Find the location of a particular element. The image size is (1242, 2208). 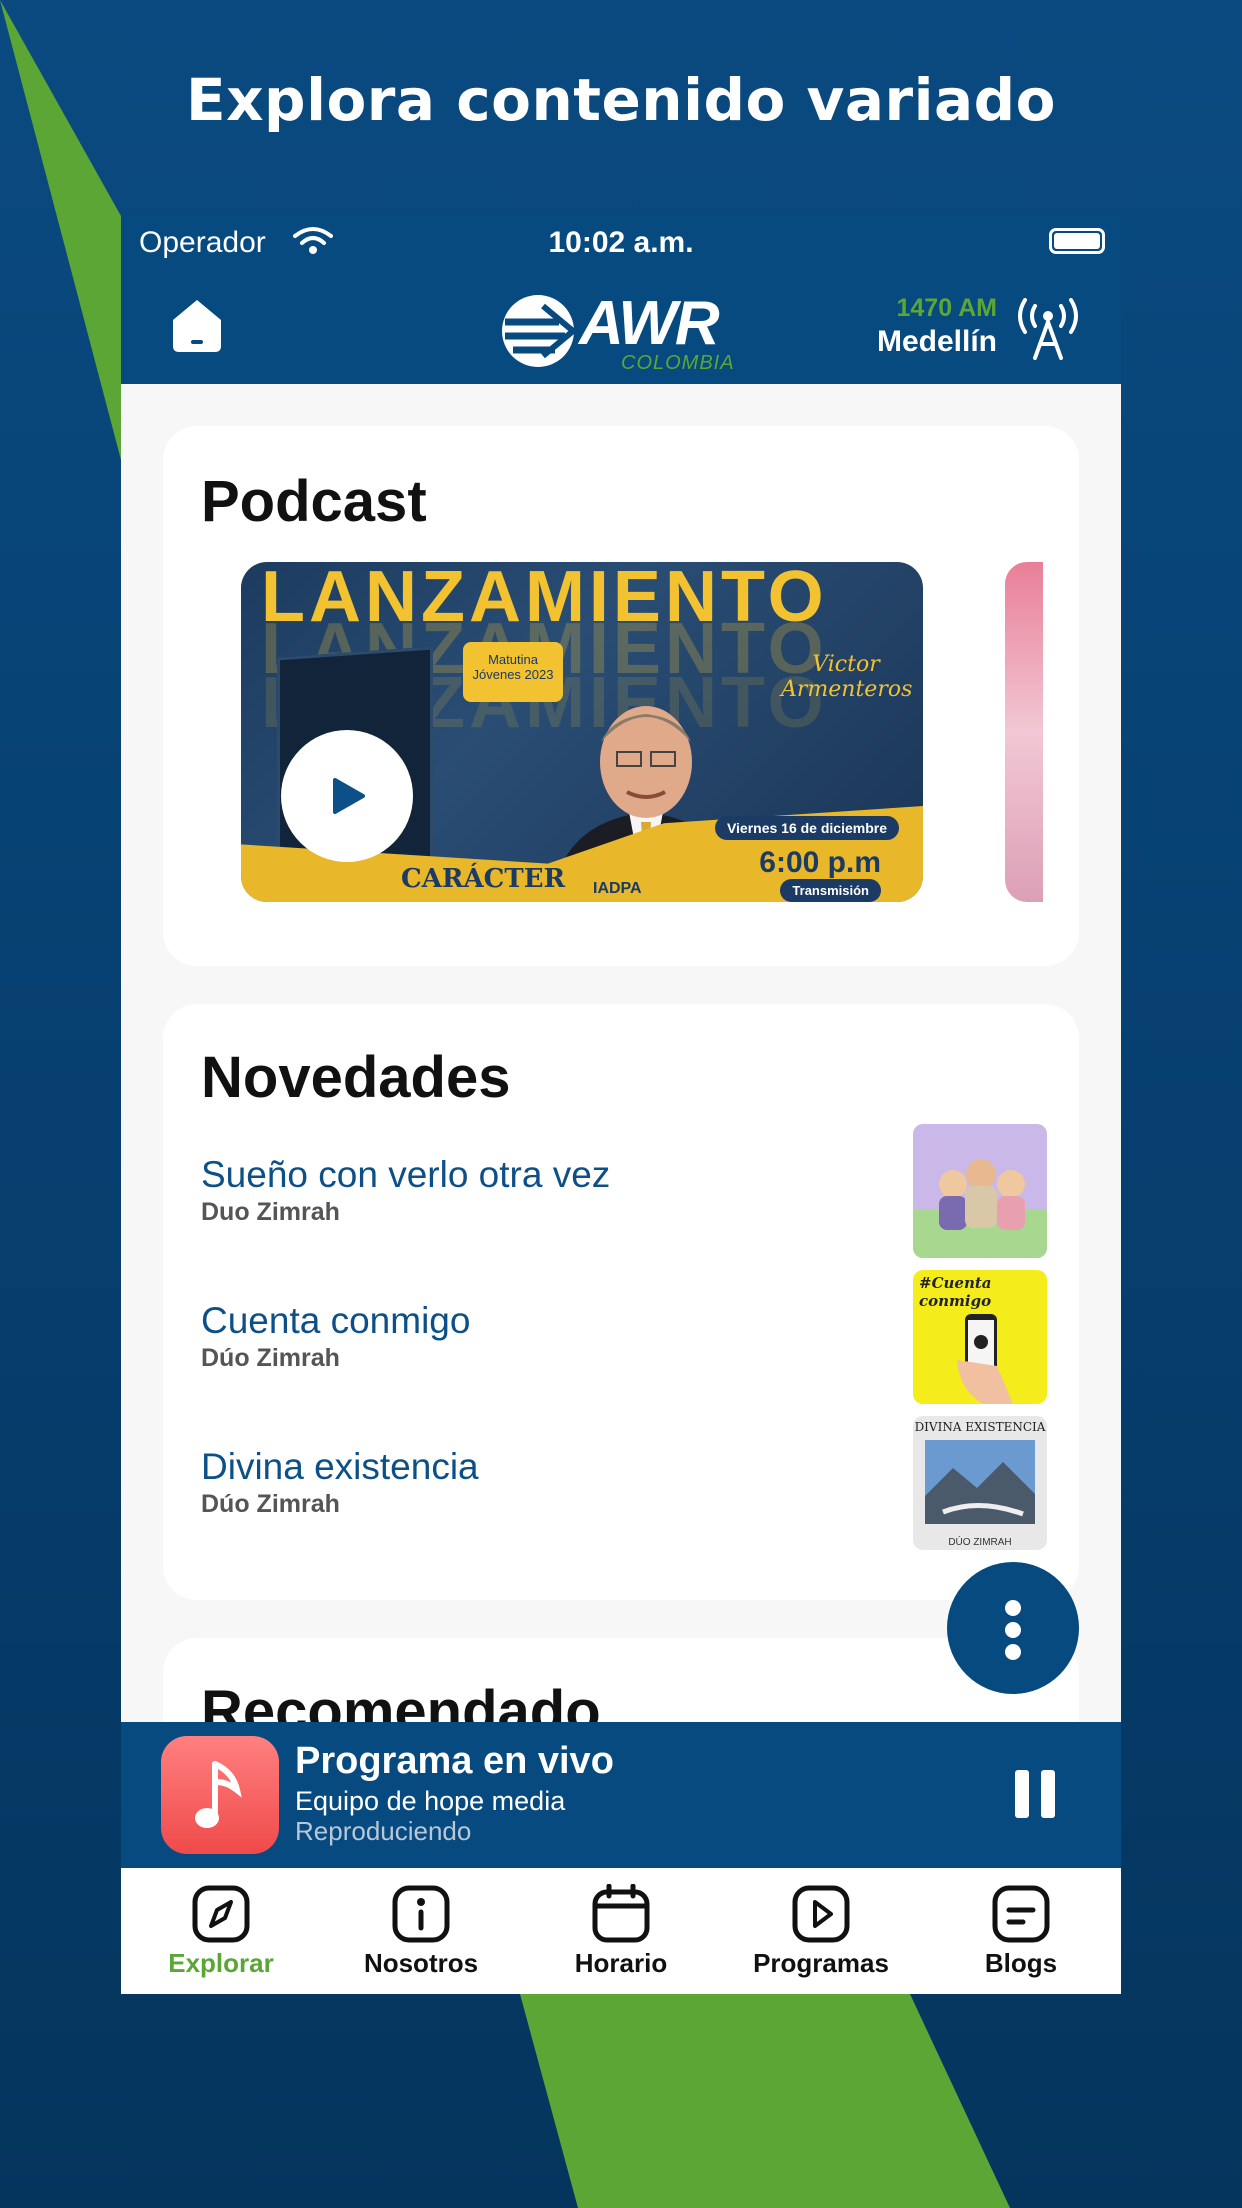

logo-globe-icon is located at coordinates (539, 331).